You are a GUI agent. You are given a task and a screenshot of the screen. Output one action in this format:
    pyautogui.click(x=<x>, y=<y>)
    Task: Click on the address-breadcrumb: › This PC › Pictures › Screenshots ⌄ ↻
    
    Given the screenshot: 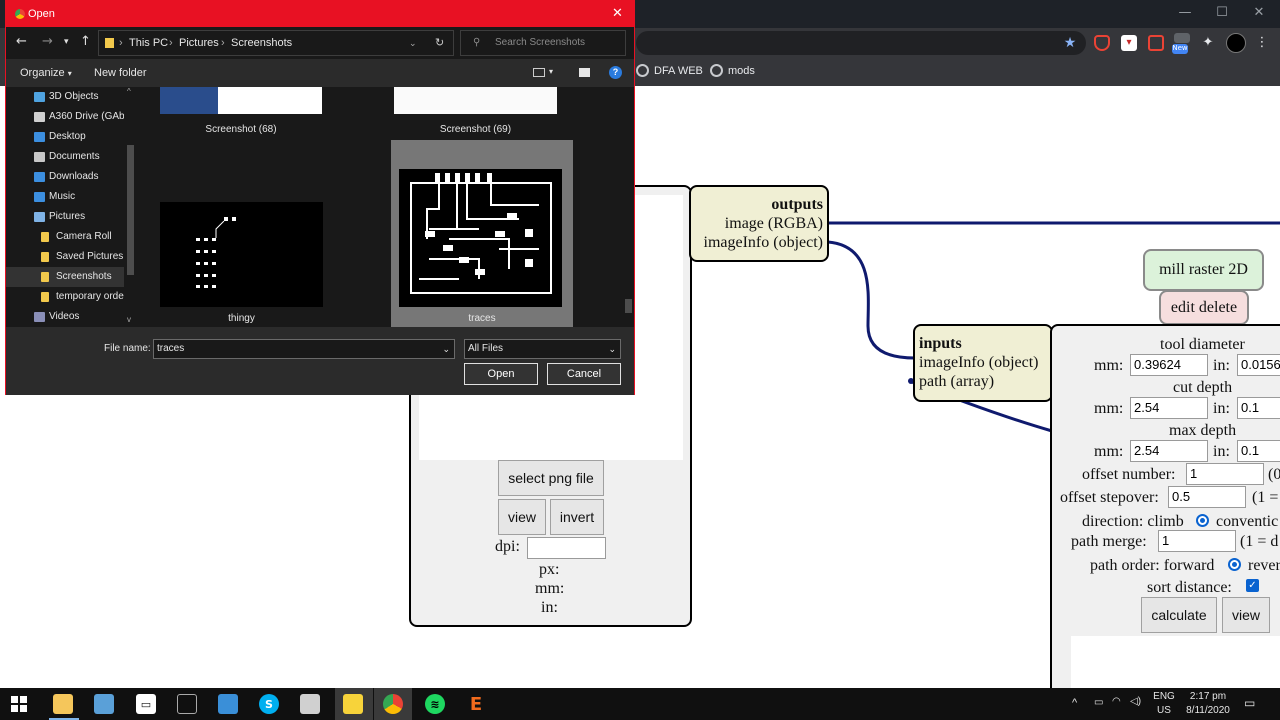 What is the action you would take?
    pyautogui.click(x=276, y=43)
    